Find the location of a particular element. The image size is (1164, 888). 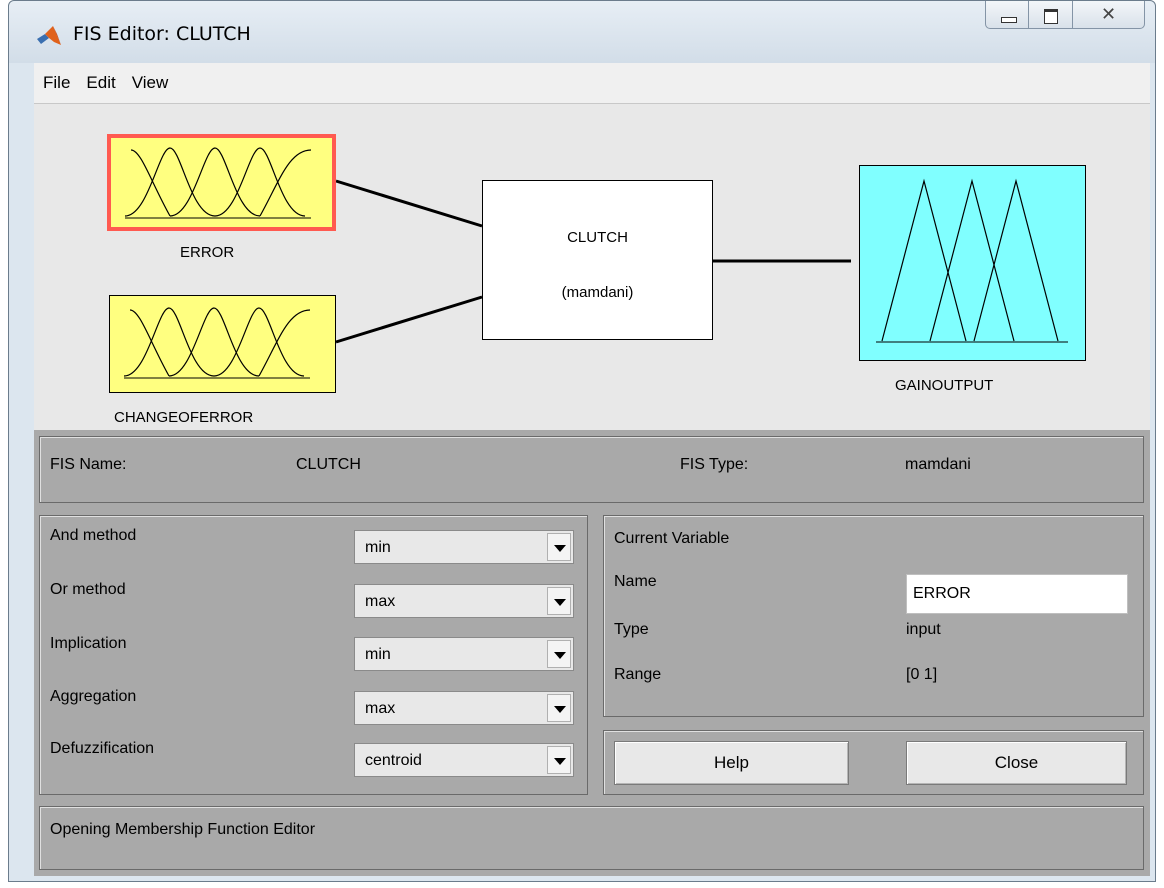

input-changeoferror-box is located at coordinates (222, 344).